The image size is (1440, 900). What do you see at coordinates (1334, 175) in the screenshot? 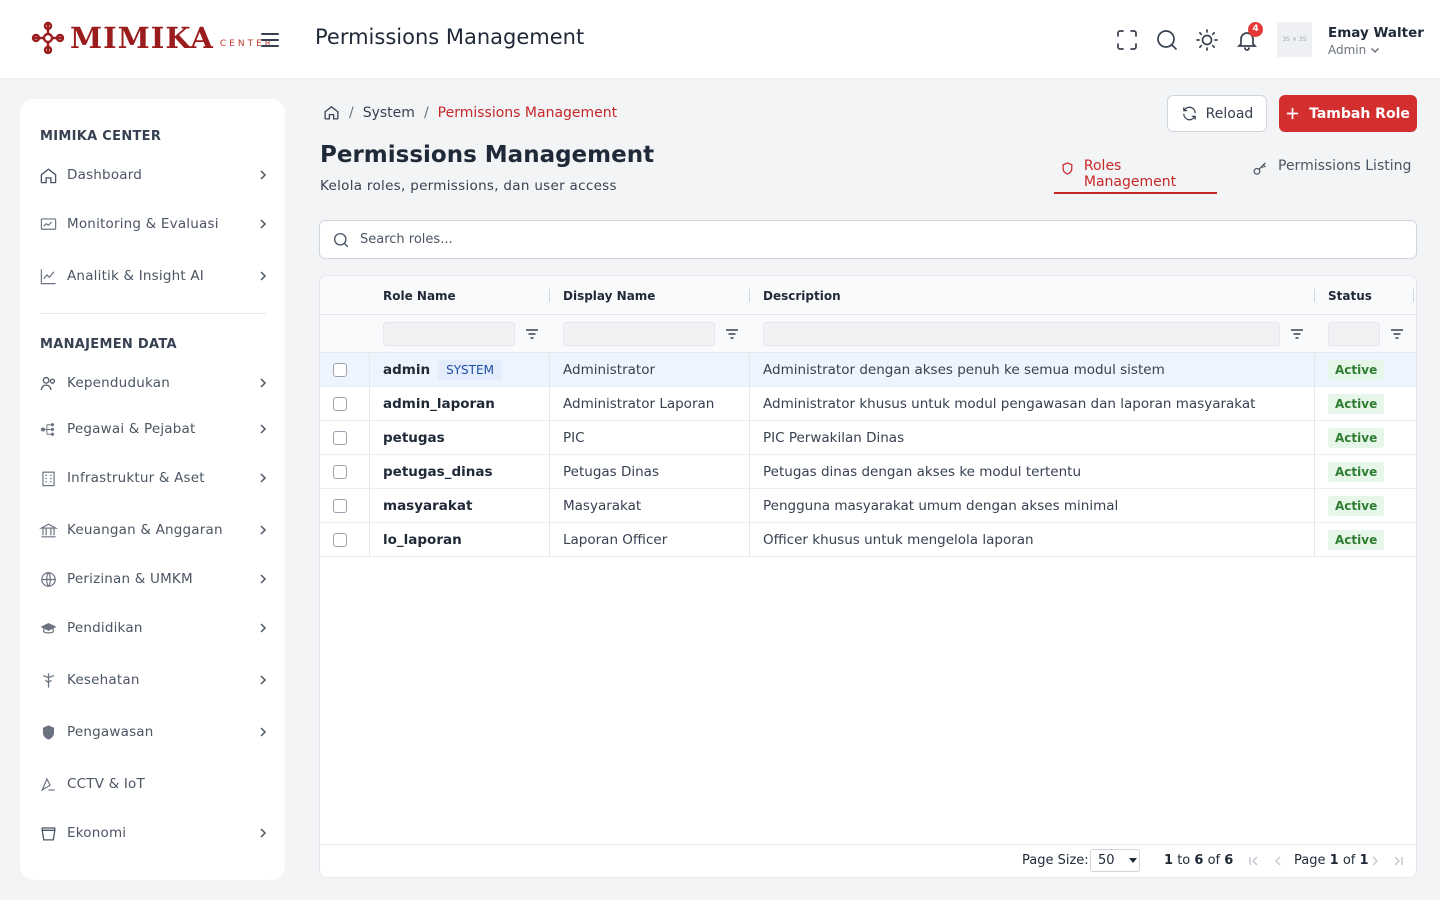
I see `tab-permissions-listing: Permissions Listing` at bounding box center [1334, 175].